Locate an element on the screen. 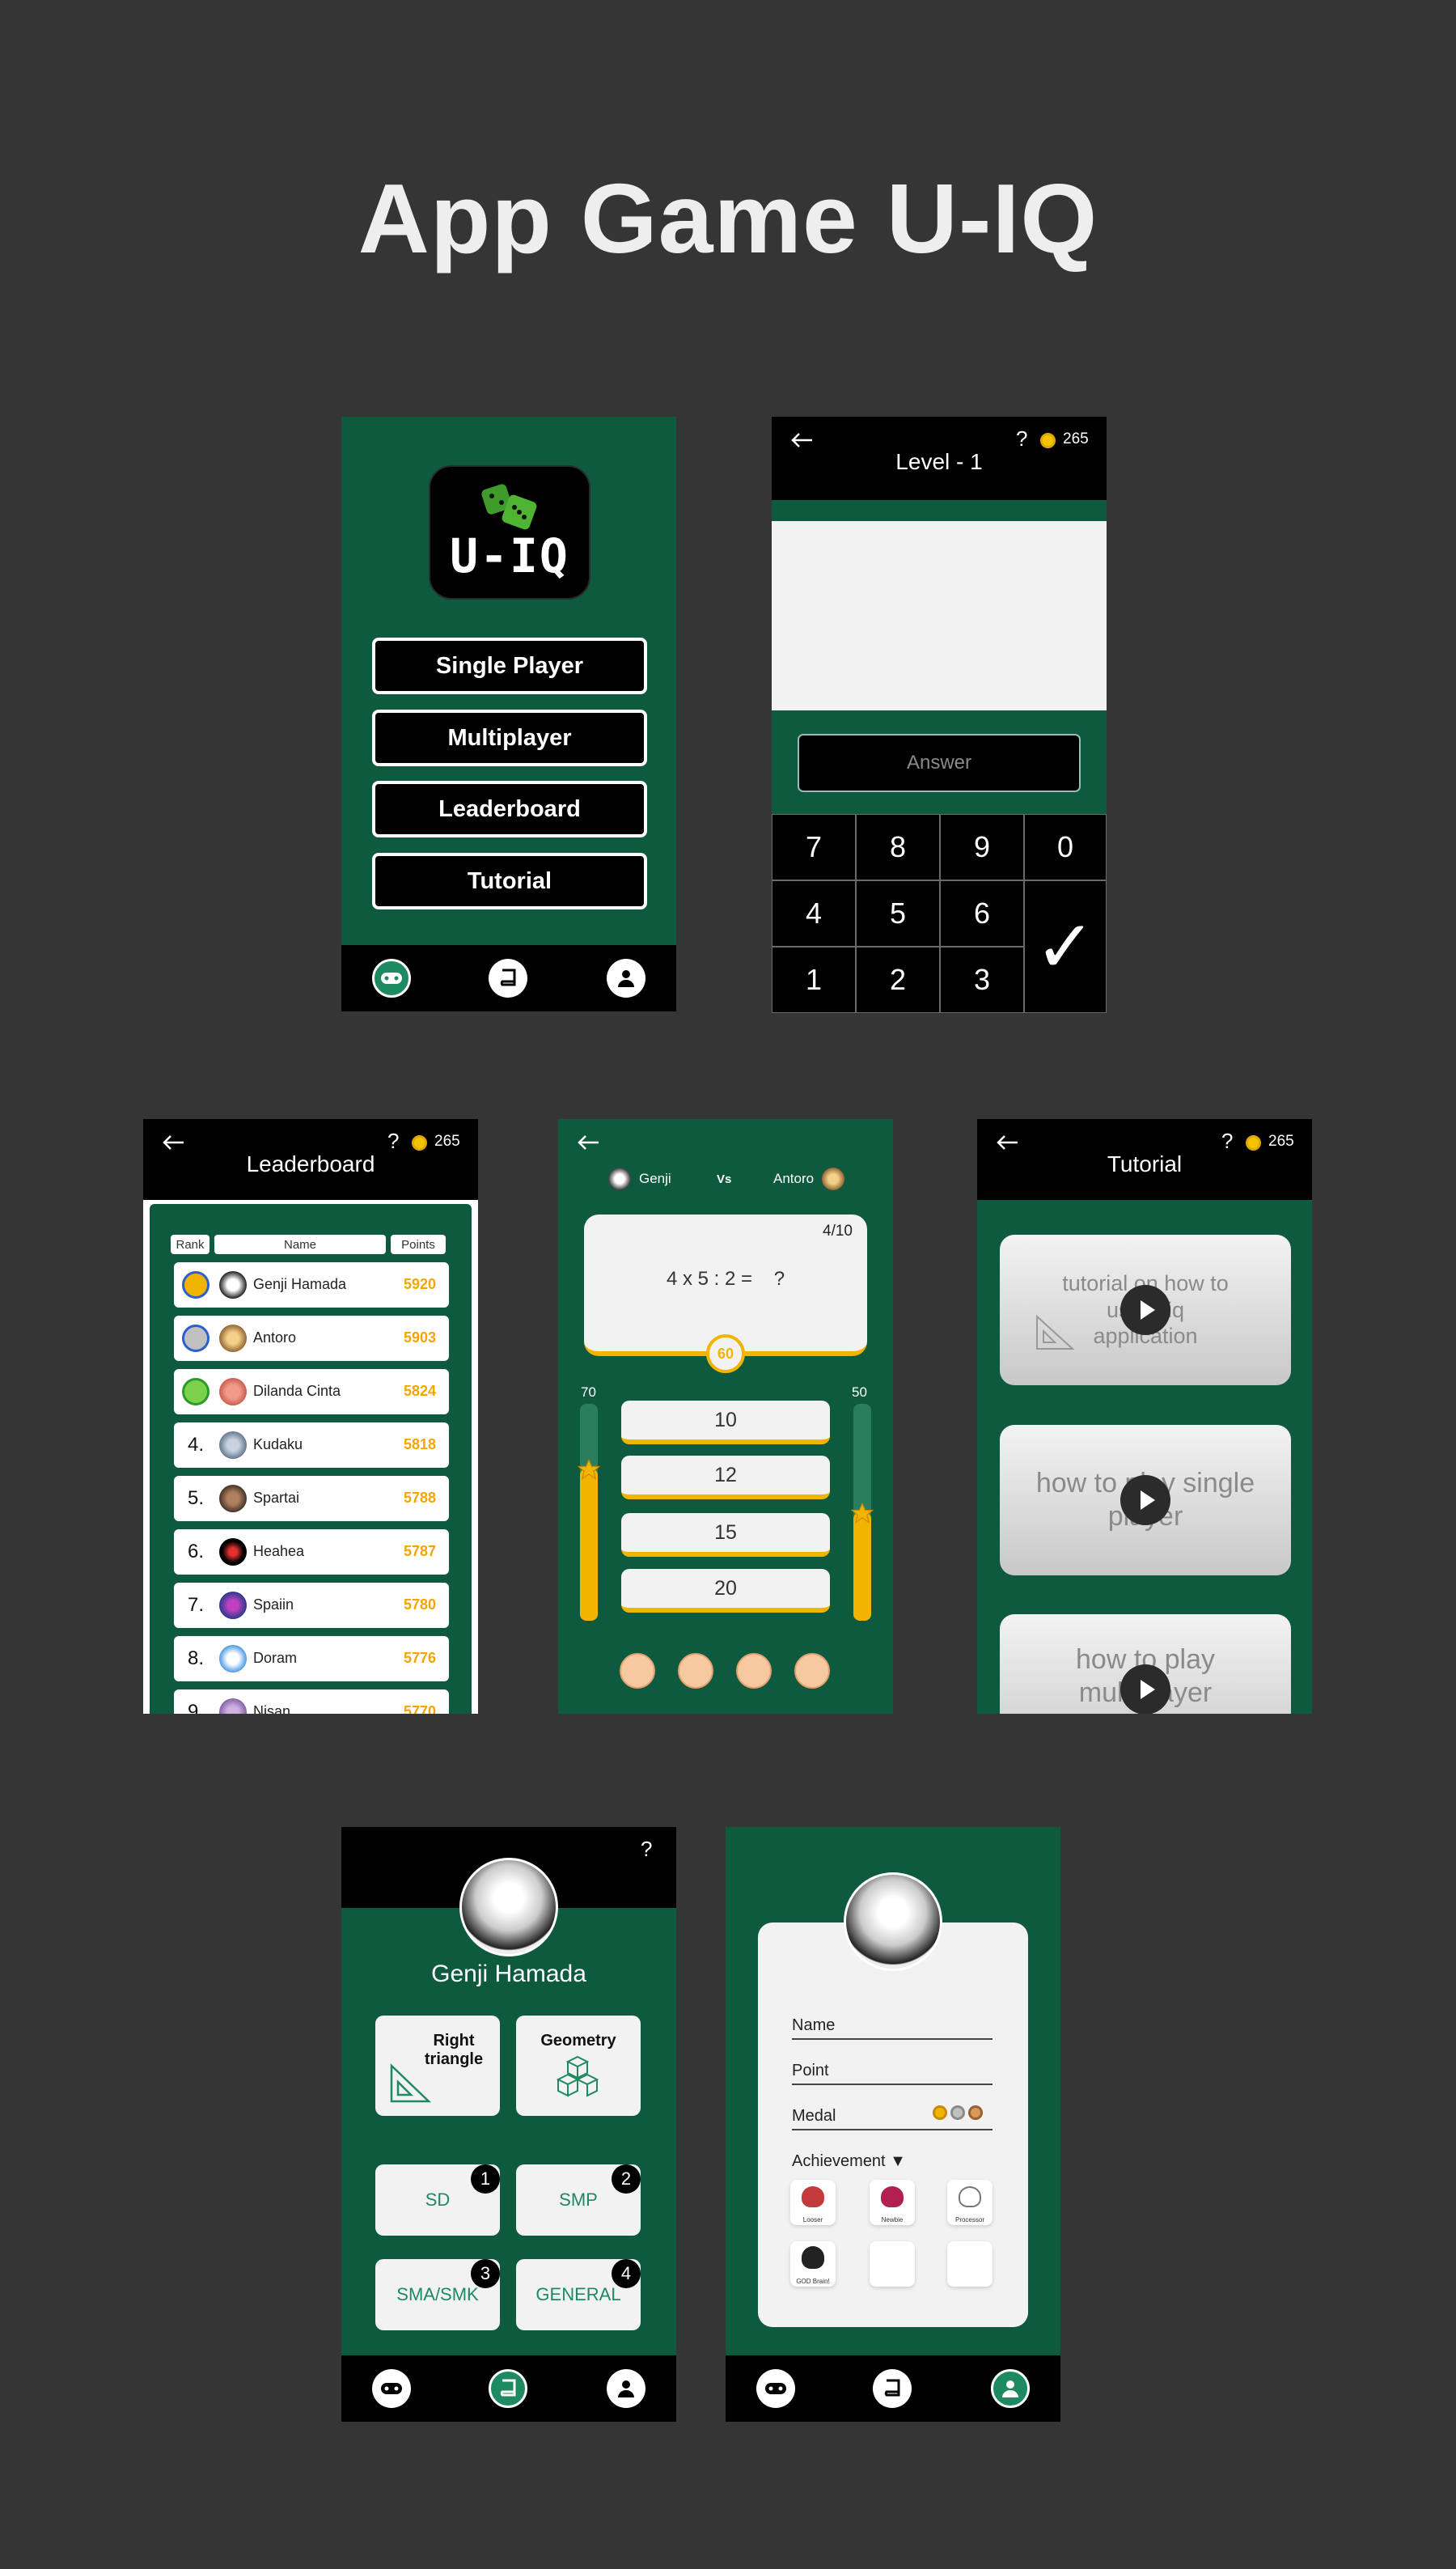 This screenshot has width=1456, height=2569. leaderboard-title: Leaderboard is located at coordinates (310, 1163).